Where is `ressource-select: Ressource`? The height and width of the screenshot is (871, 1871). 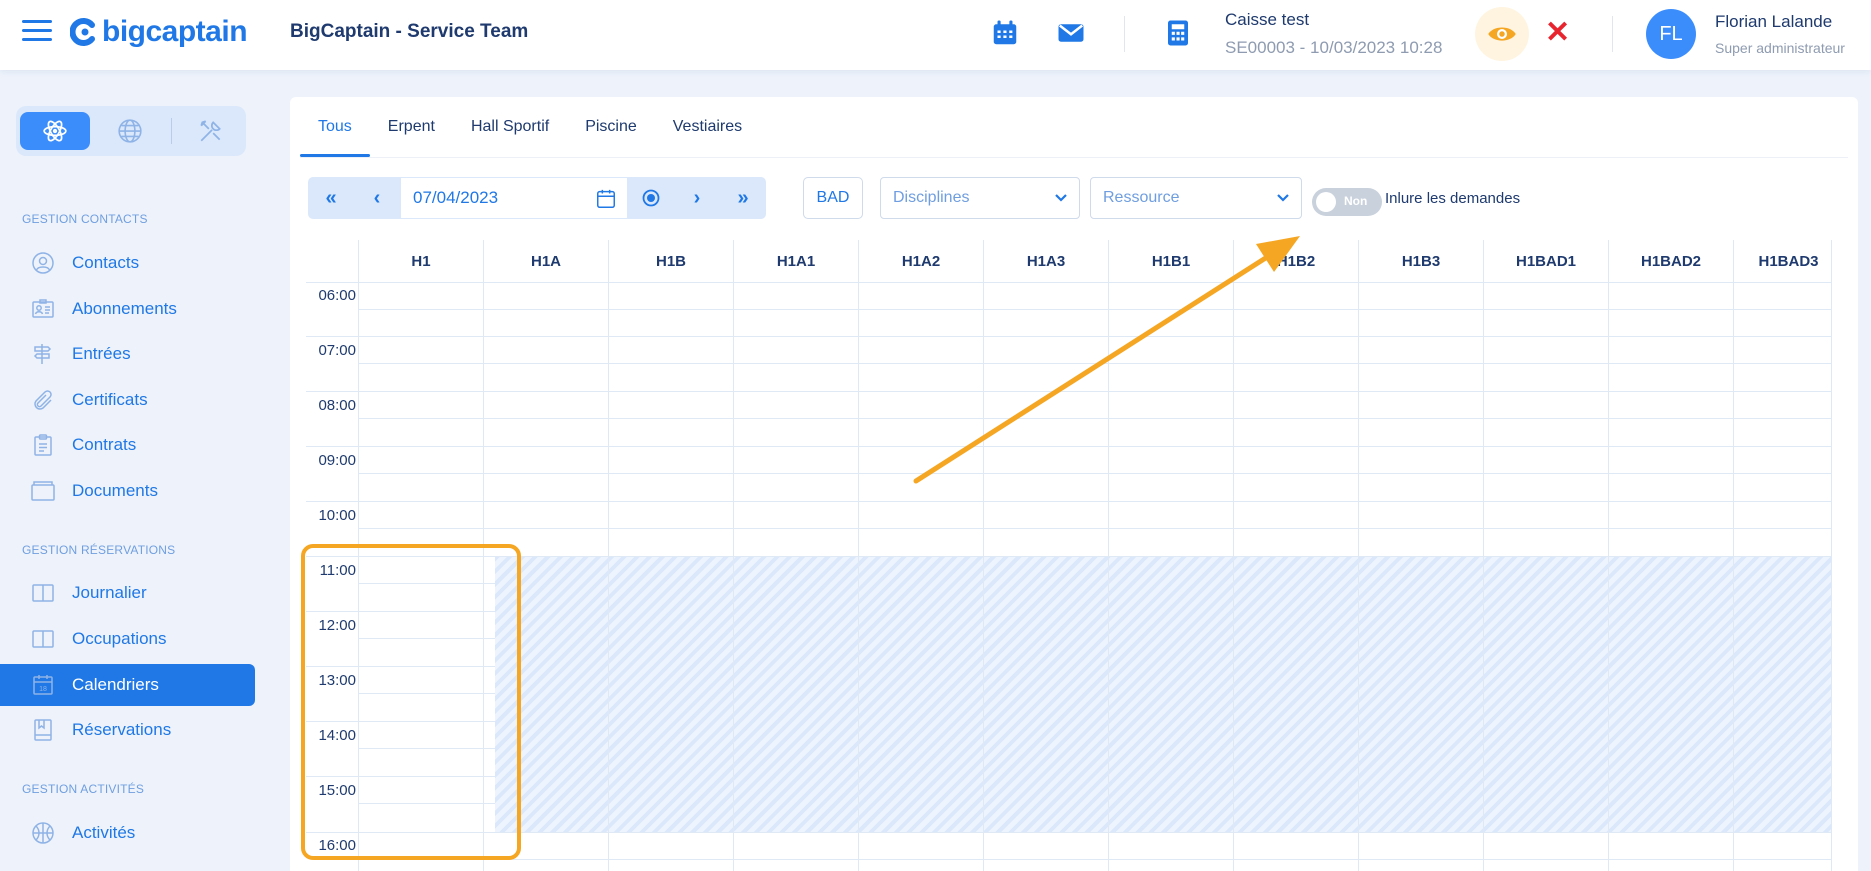
ressource-select: Ressource is located at coordinates (1196, 198).